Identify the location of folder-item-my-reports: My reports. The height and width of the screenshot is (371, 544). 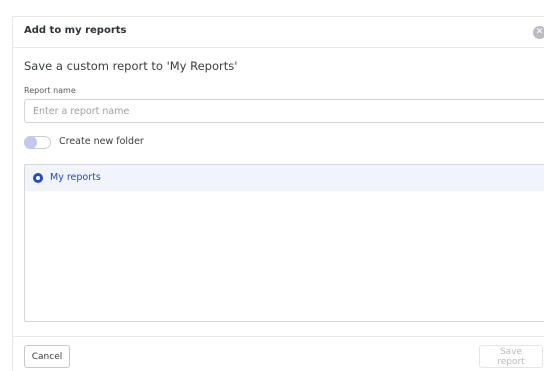
(284, 178).